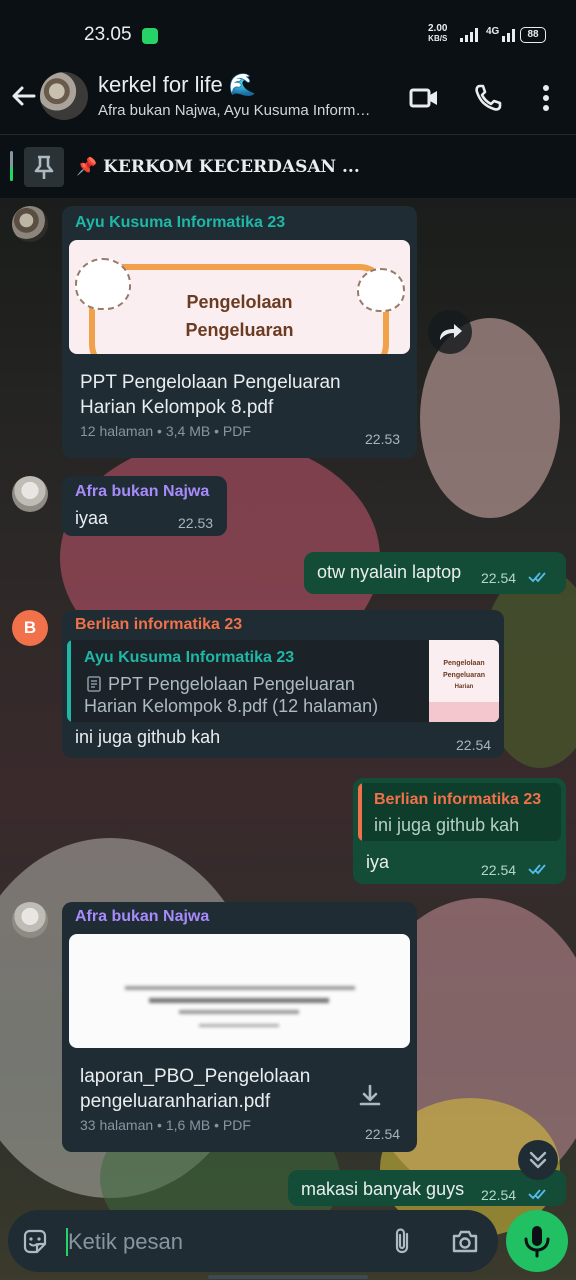 This screenshot has width=576, height=1280. What do you see at coordinates (159, 624) in the screenshot?
I see `sender-name: Berlian informatika 23` at bounding box center [159, 624].